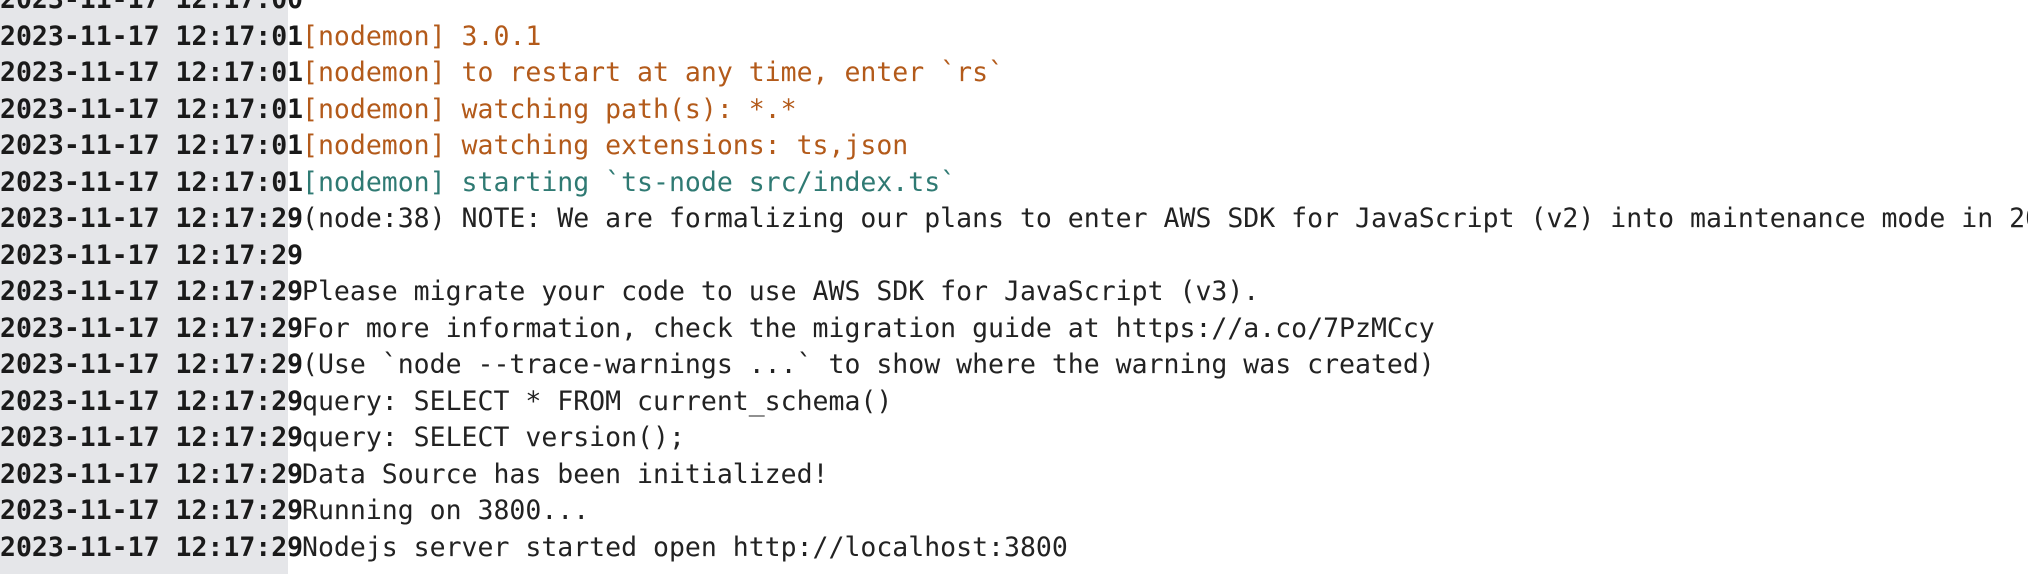 This screenshot has height=574, width=2028. What do you see at coordinates (422, 36) in the screenshot?
I see `log-message: [nodemon] 3.0.1` at bounding box center [422, 36].